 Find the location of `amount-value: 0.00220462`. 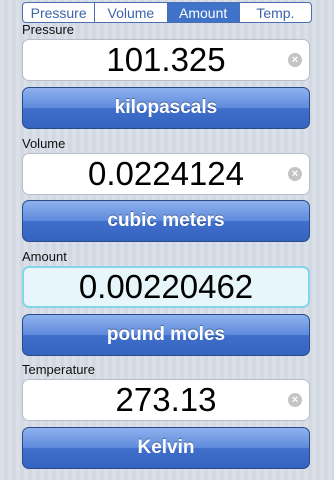

amount-value: 0.00220462 is located at coordinates (166, 286).